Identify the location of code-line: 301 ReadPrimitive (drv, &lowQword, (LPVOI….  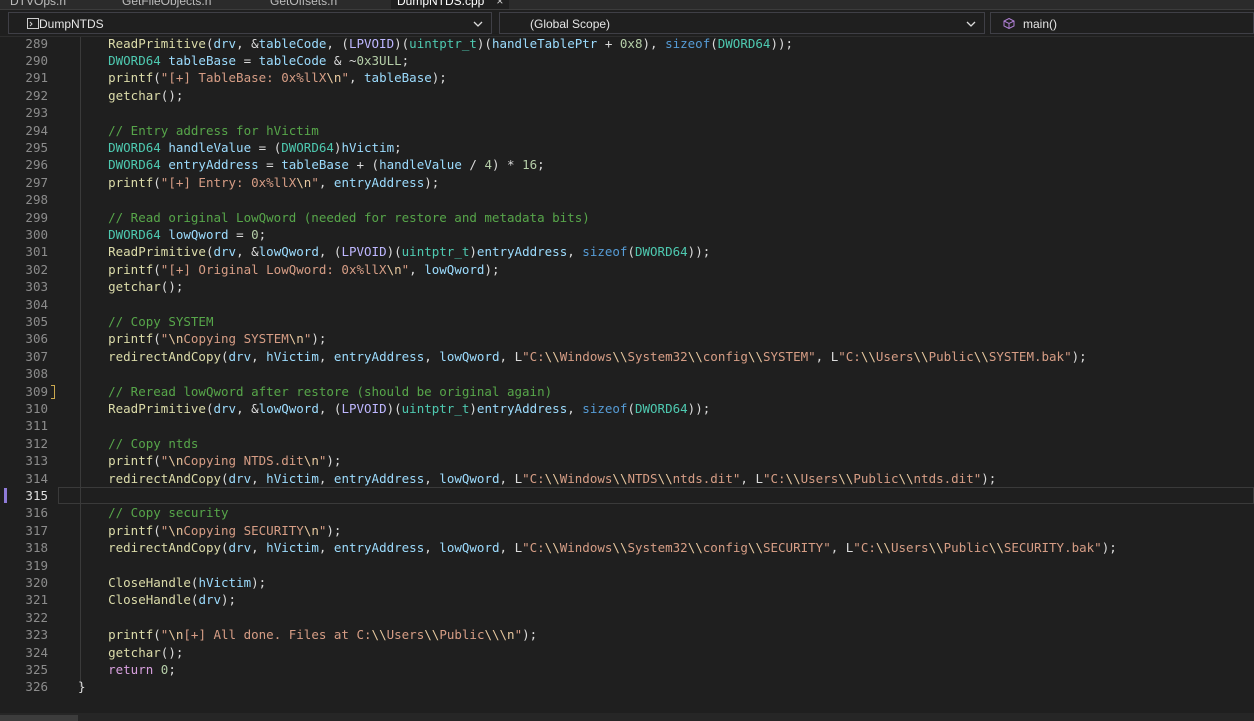
(627, 251).